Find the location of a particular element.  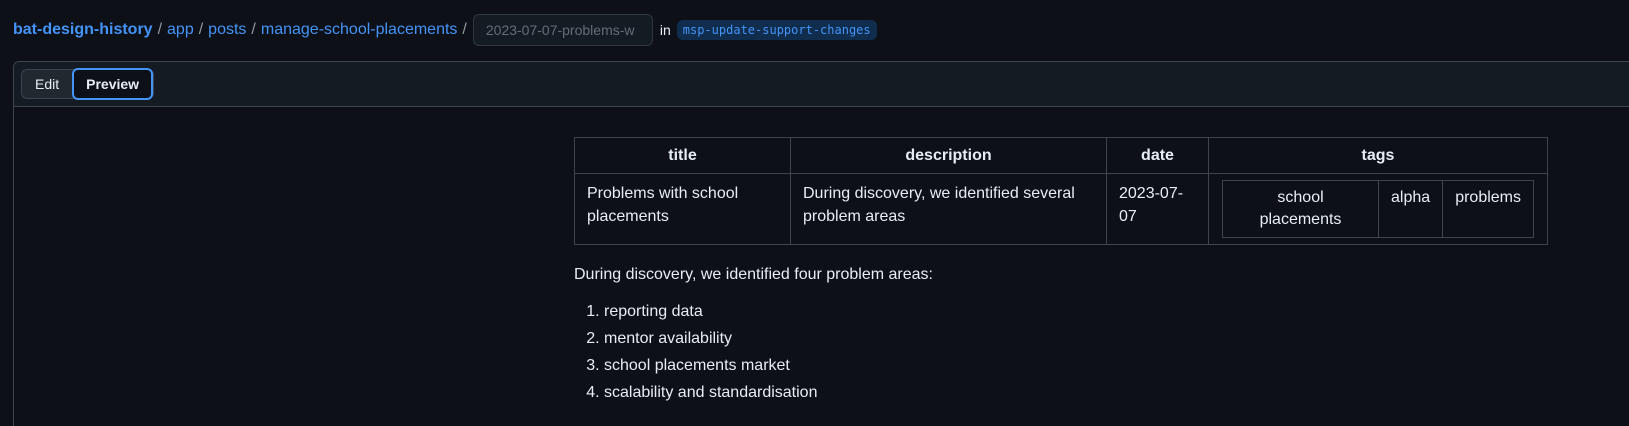

in-label: in is located at coordinates (665, 30).